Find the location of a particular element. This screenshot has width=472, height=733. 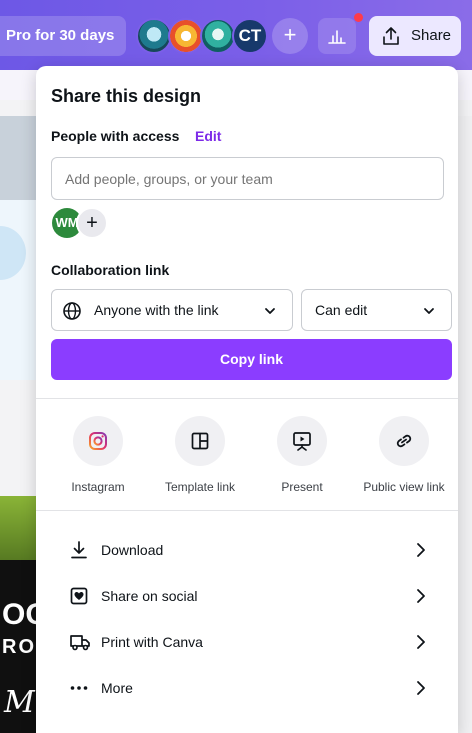

top-bar: Pro for 30 days CT + Share is located at coordinates (236, 35).